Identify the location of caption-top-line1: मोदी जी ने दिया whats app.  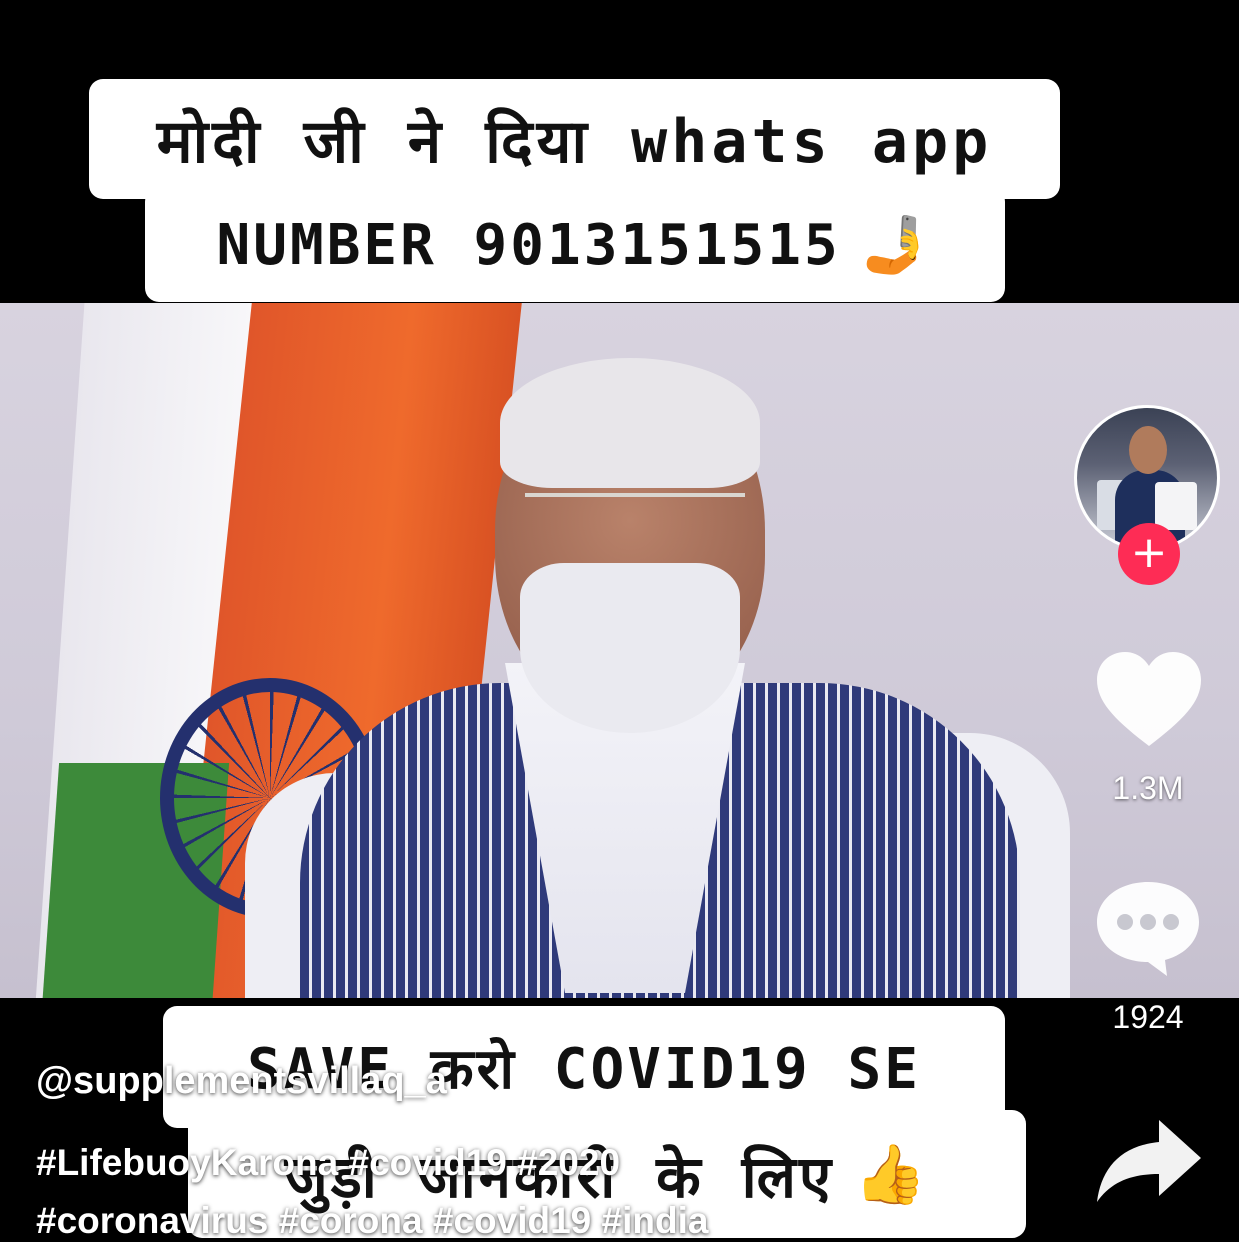
(574, 139).